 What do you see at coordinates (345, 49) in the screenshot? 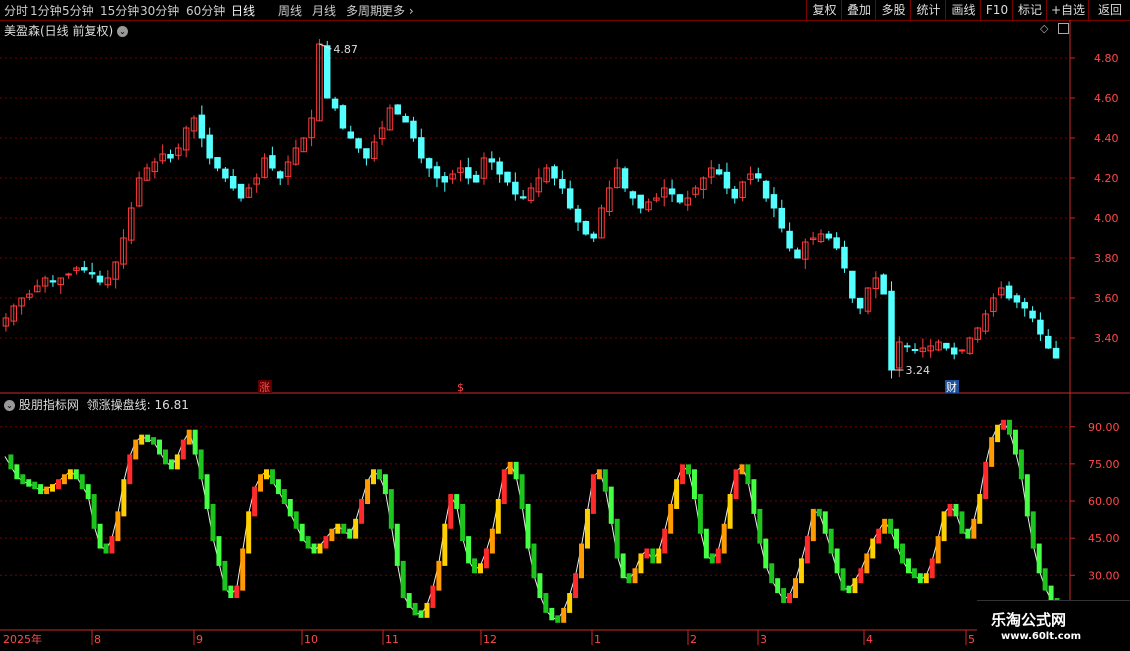
I see `high-label: 4.87` at bounding box center [345, 49].